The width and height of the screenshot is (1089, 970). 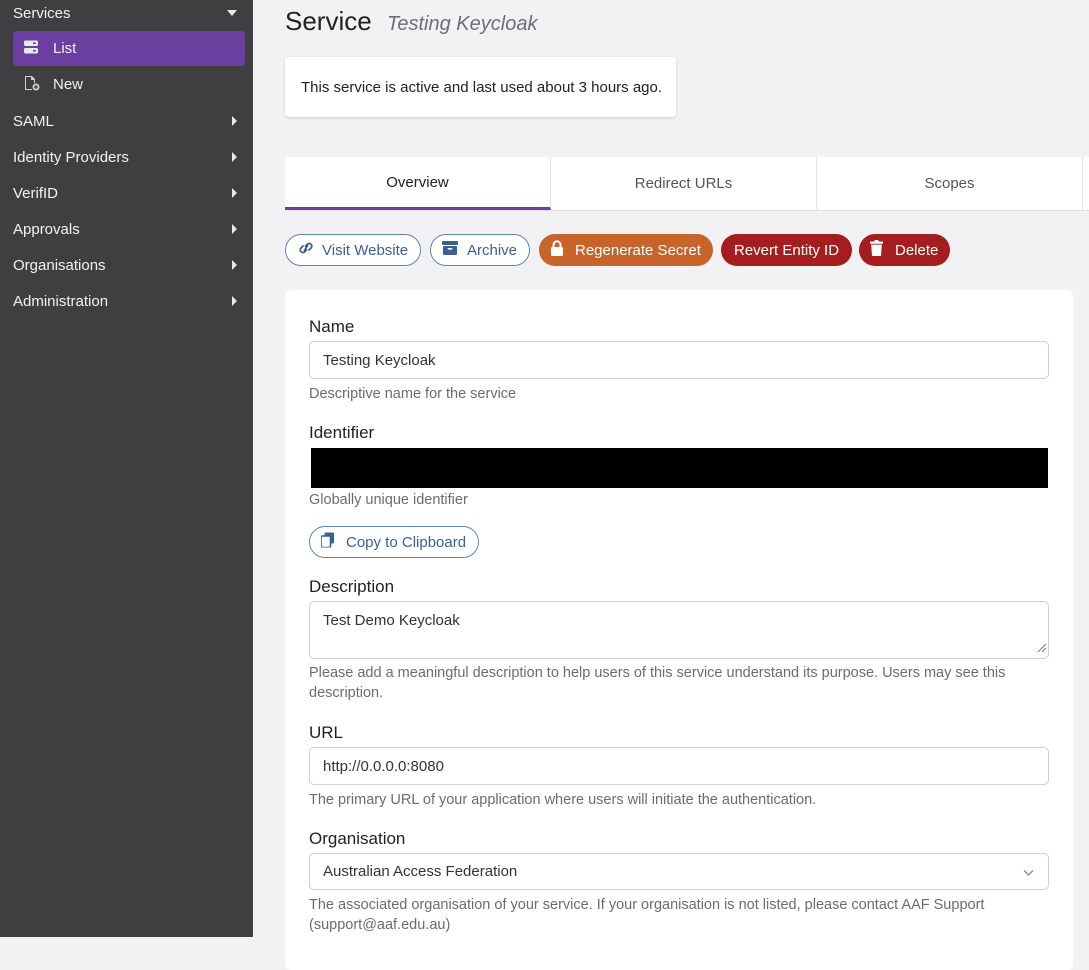 What do you see at coordinates (917, 250) in the screenshot?
I see `delete-label: Delete` at bounding box center [917, 250].